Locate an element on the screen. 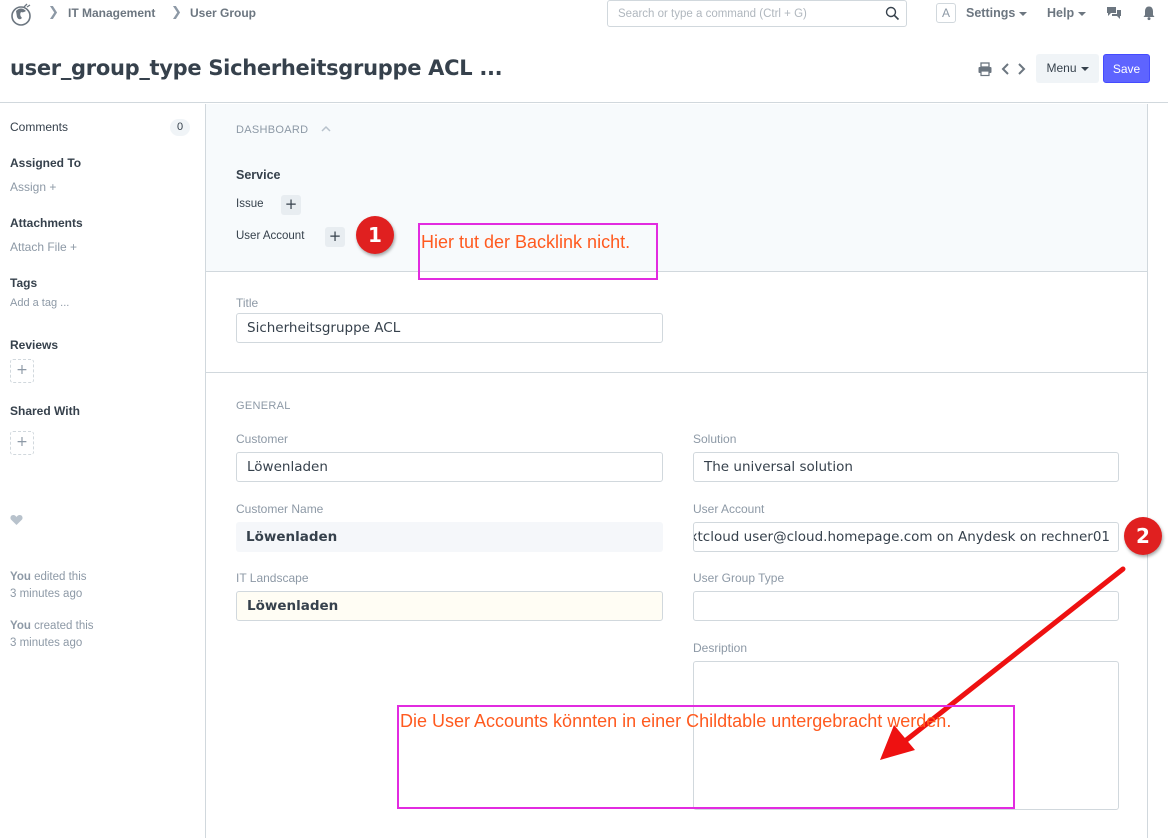 This screenshot has height=838, width=1168. it-landscape-label: IT Landscape is located at coordinates (272, 578).